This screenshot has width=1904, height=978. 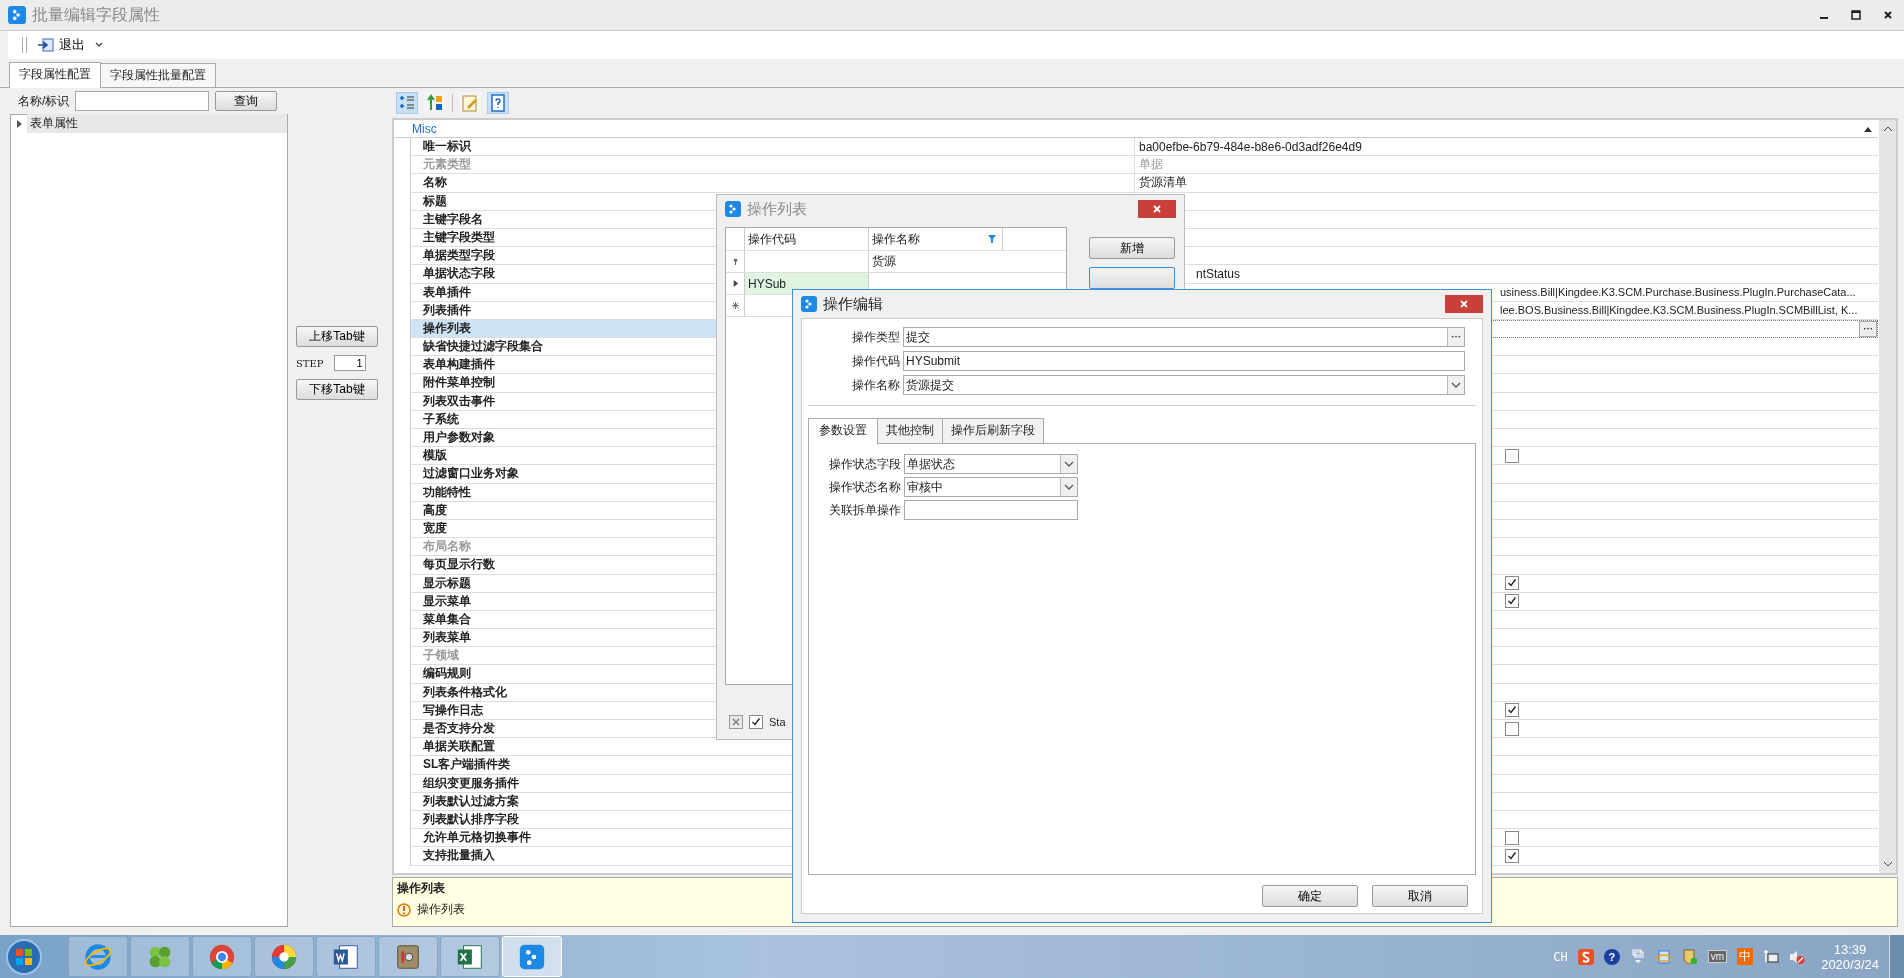 I want to click on dropdown-field: 审核中, so click(x=991, y=487).